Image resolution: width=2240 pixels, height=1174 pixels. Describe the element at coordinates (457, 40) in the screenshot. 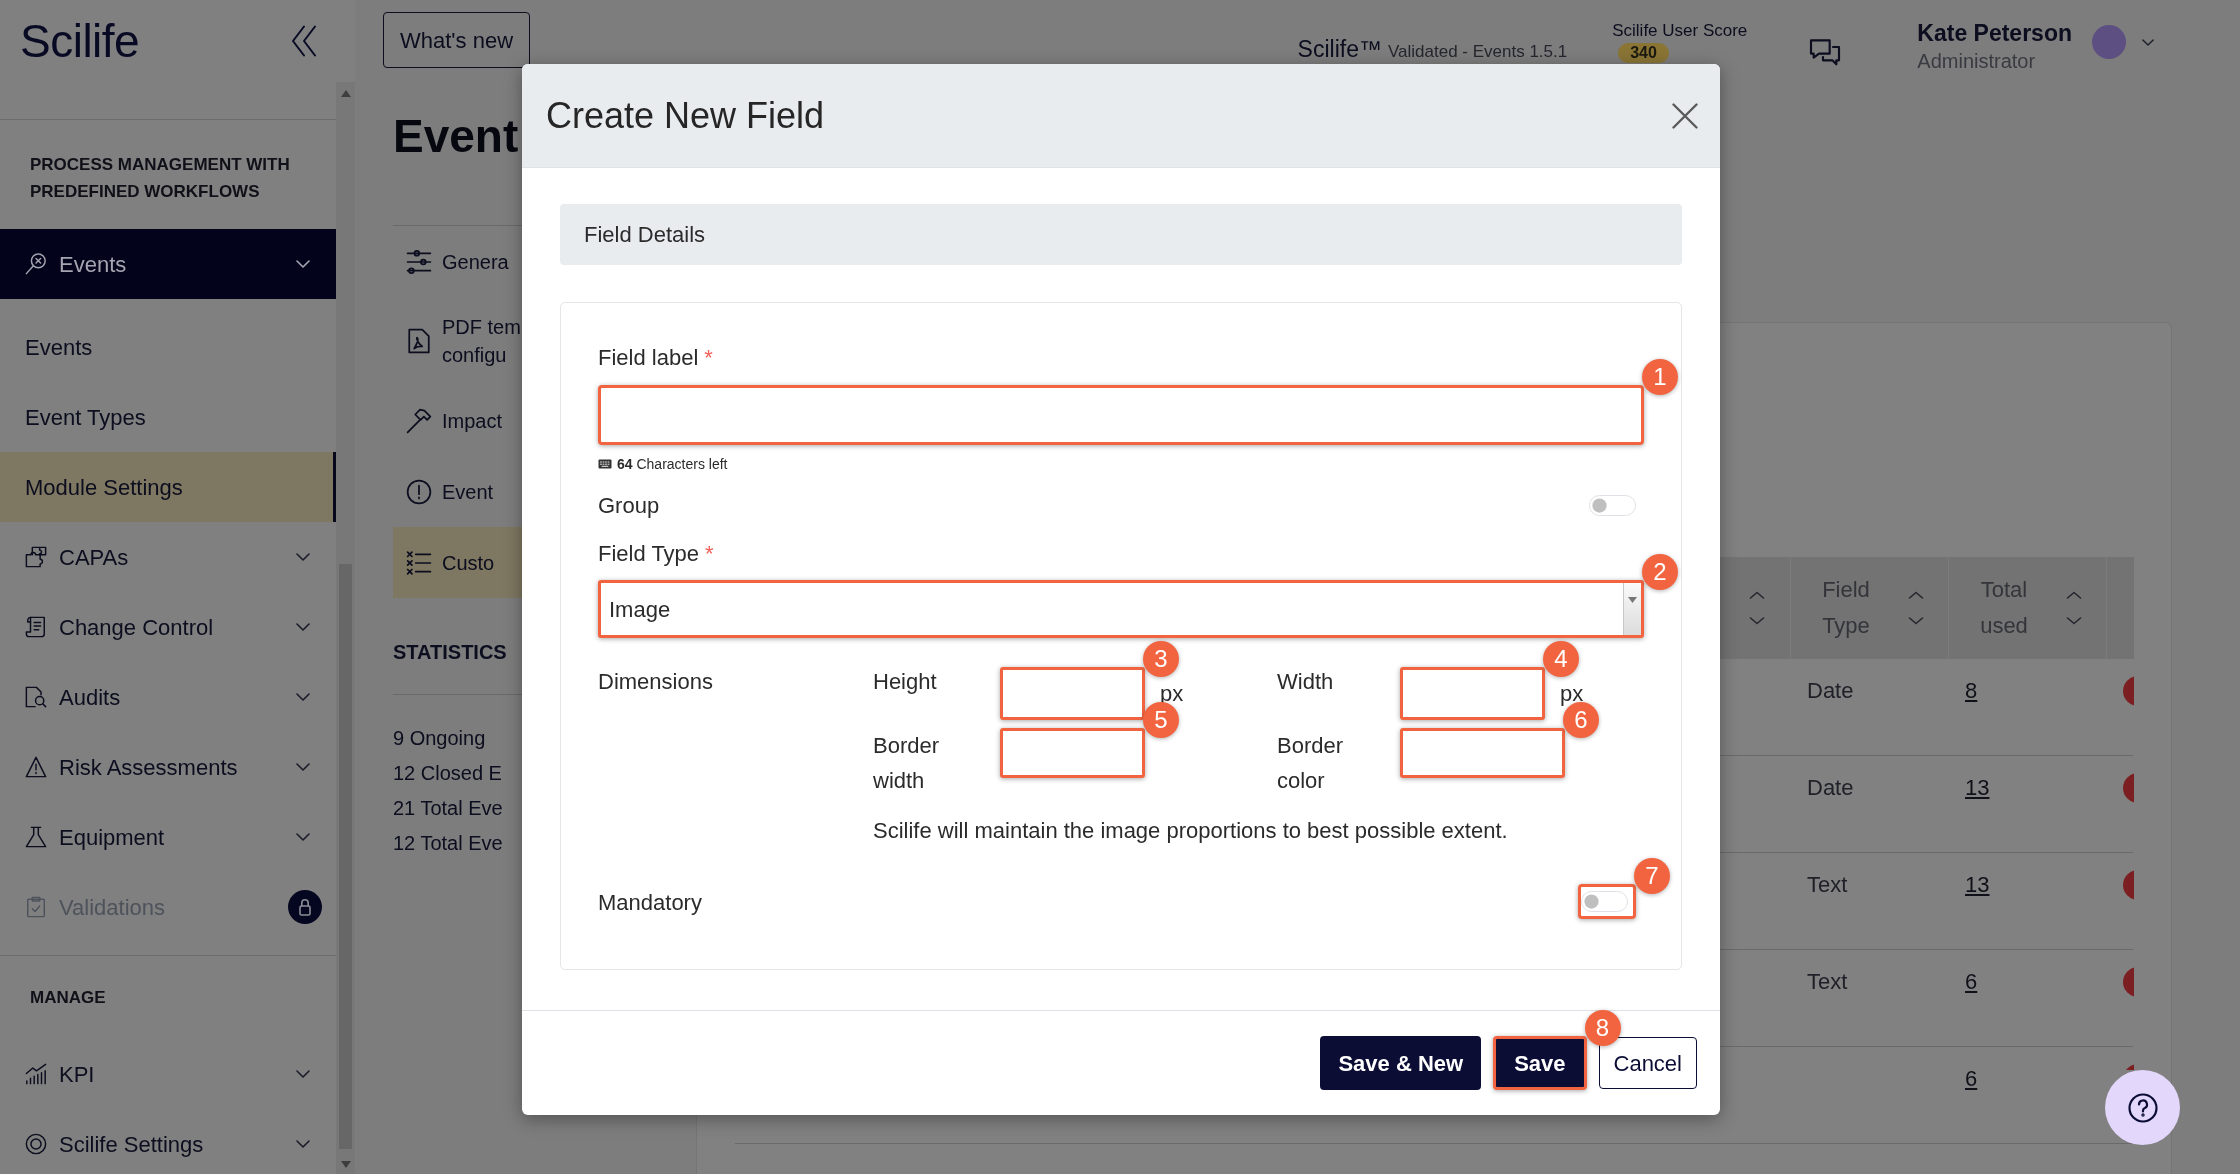

I see `whats-new-button: What's new` at that location.